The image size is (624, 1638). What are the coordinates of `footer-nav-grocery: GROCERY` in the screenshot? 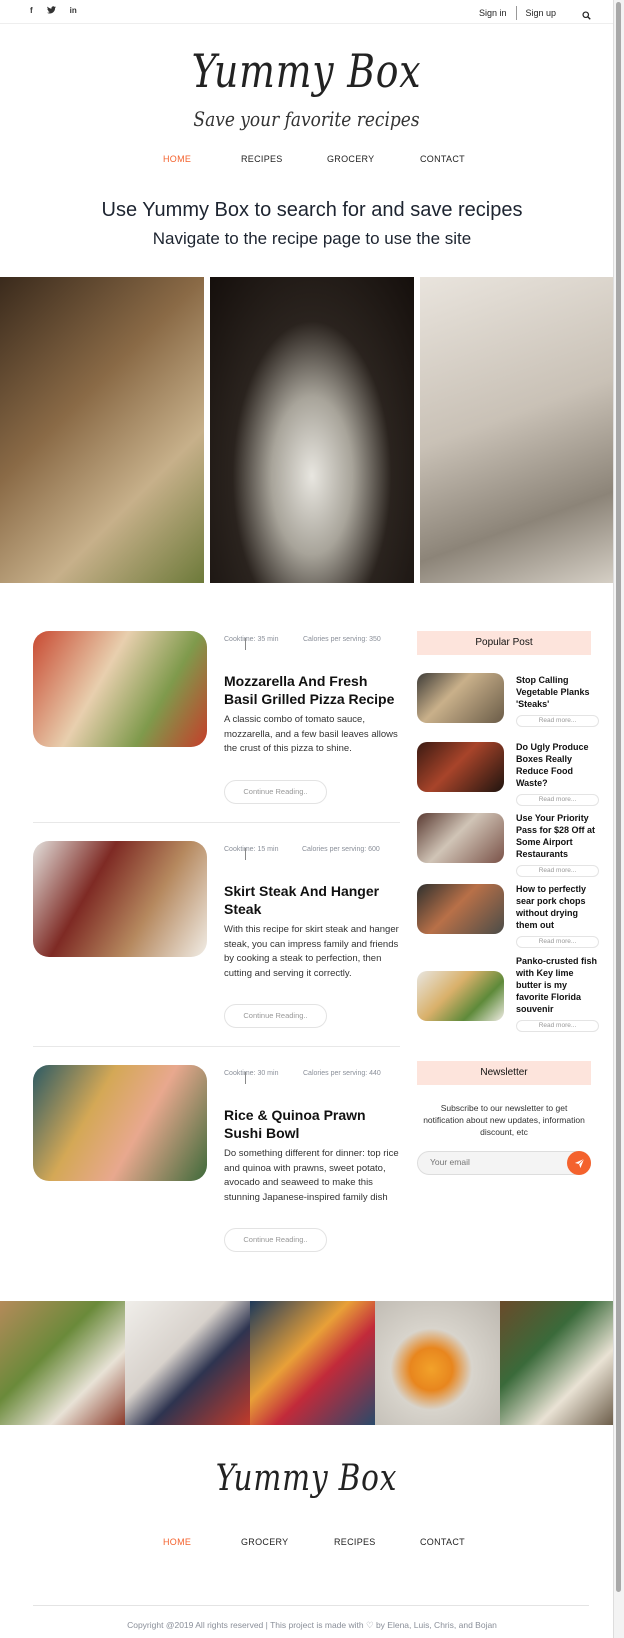 It's located at (264, 1542).